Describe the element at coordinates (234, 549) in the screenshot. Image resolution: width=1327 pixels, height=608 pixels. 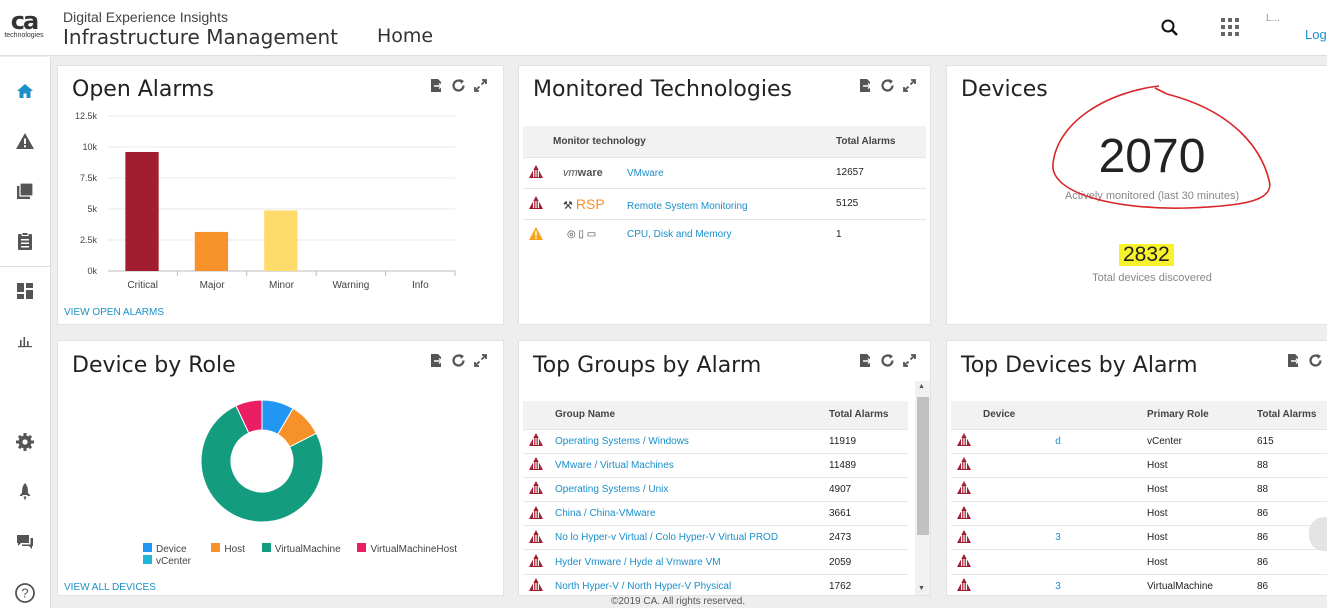
I see `legend-host: Host` at that location.